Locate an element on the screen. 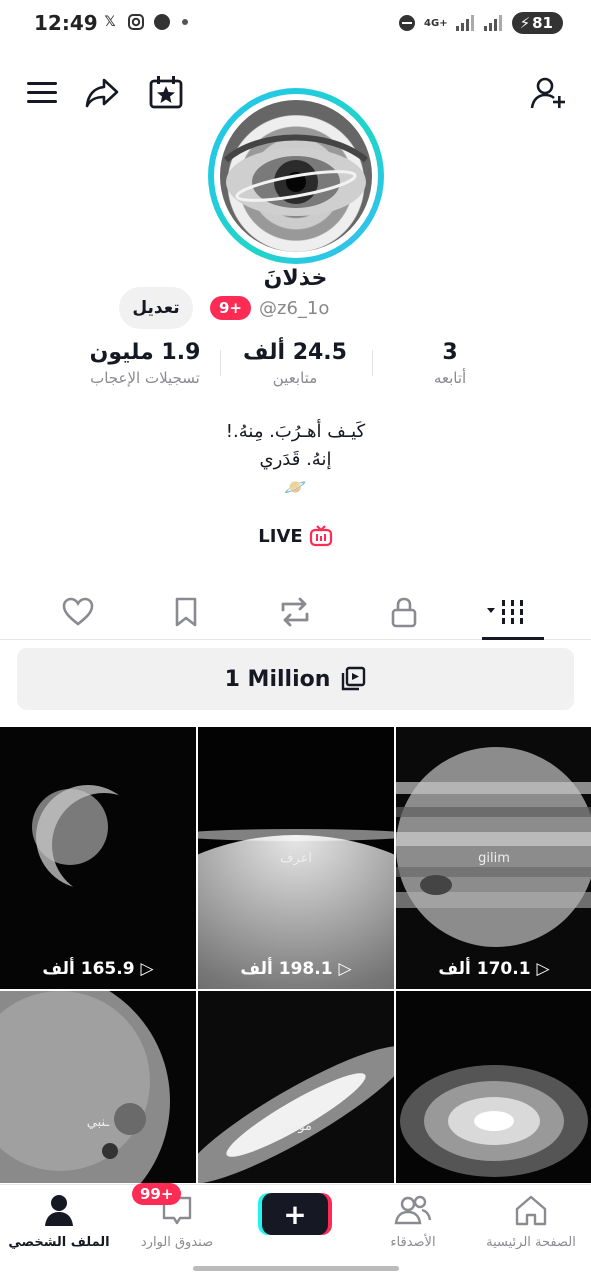 This screenshot has height=1280, width=591. battery-level: 81 is located at coordinates (542, 23).